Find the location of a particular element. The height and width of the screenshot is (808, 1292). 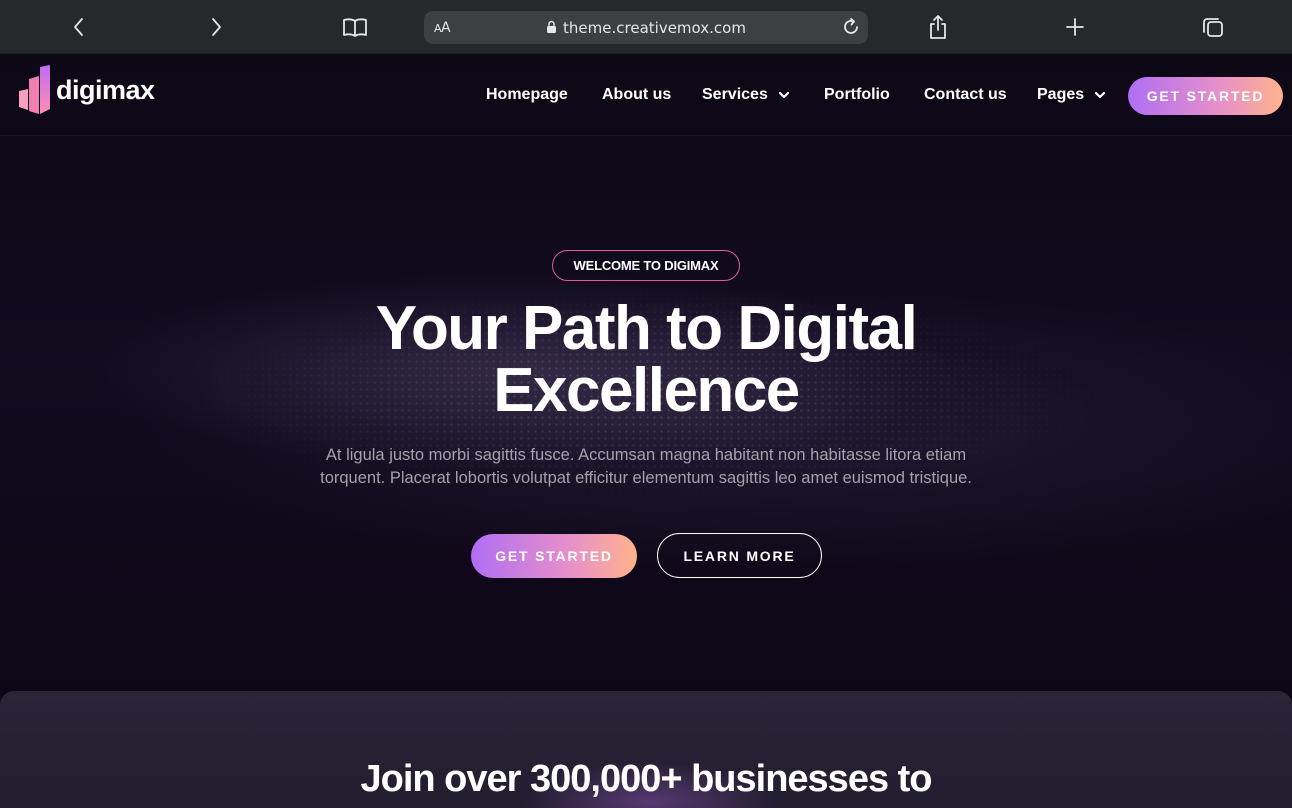

logo-mark-icon is located at coordinates (34, 89).